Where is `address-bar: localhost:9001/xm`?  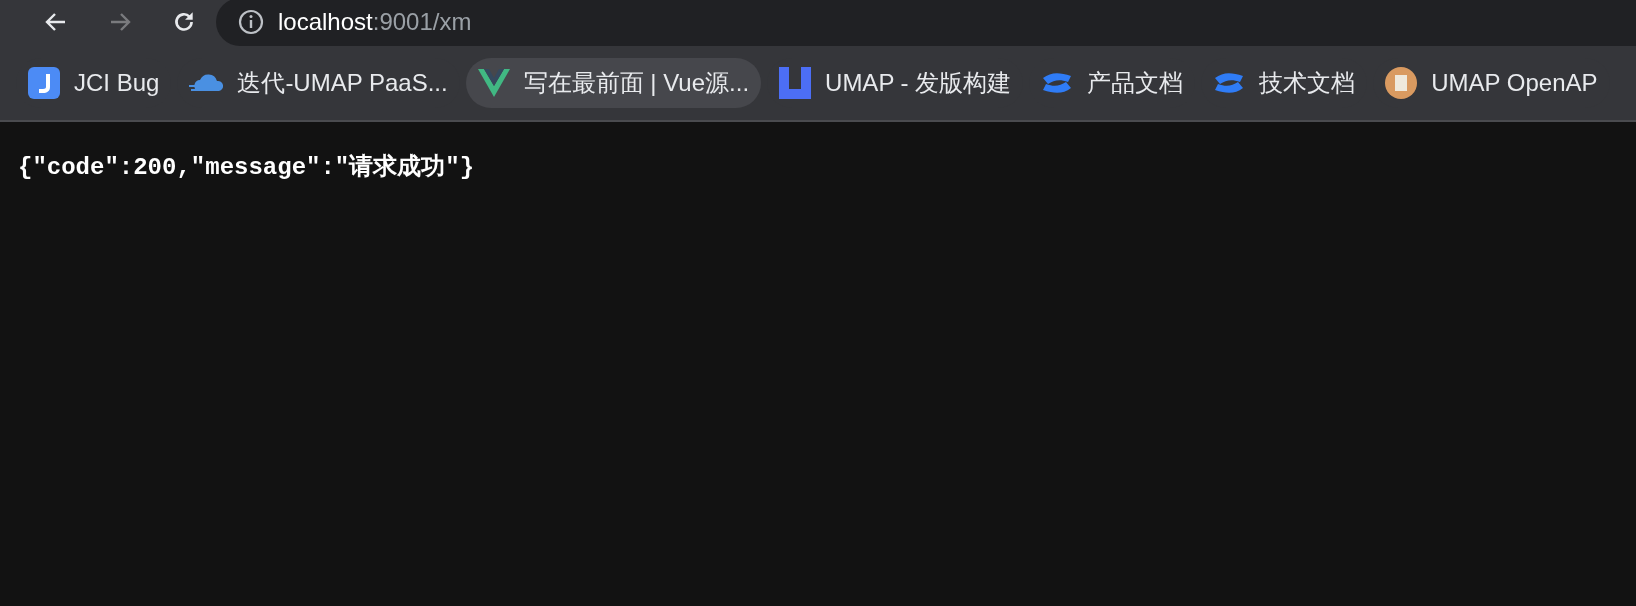
address-bar: localhost:9001/xm is located at coordinates (926, 23).